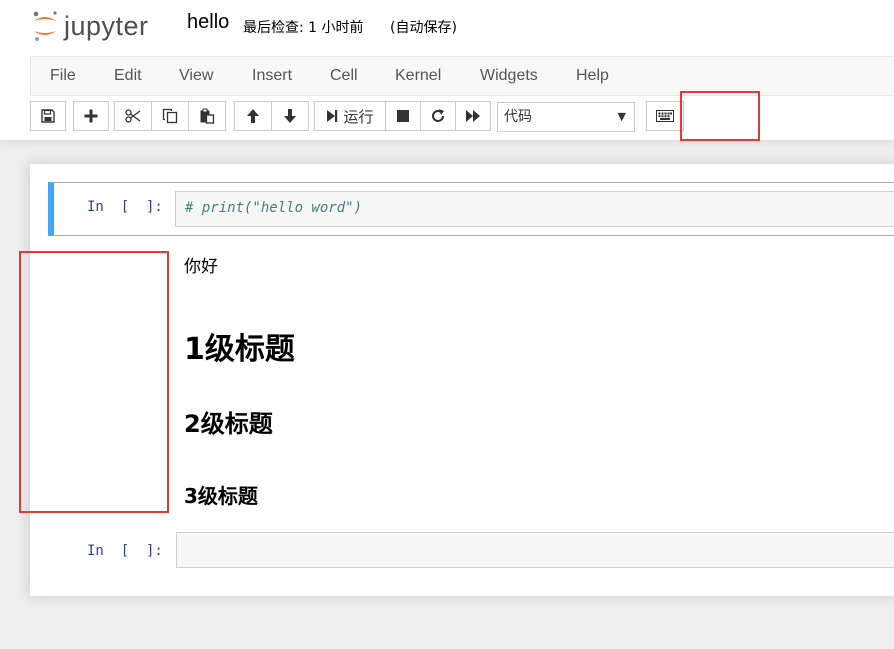 The width and height of the screenshot is (894, 649). Describe the element at coordinates (208, 22) in the screenshot. I see `notebook-title: hello` at that location.